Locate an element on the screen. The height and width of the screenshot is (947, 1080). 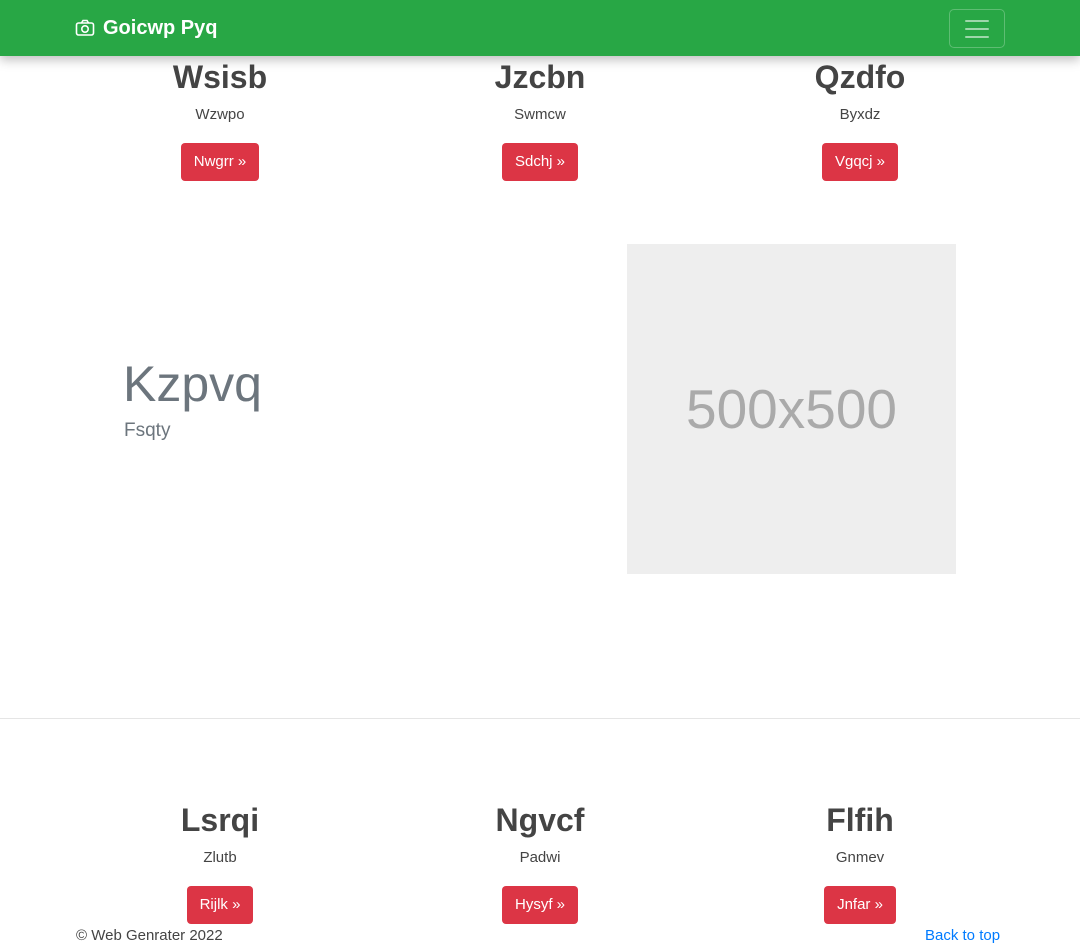
hamburger-menu-icon is located at coordinates (977, 28).